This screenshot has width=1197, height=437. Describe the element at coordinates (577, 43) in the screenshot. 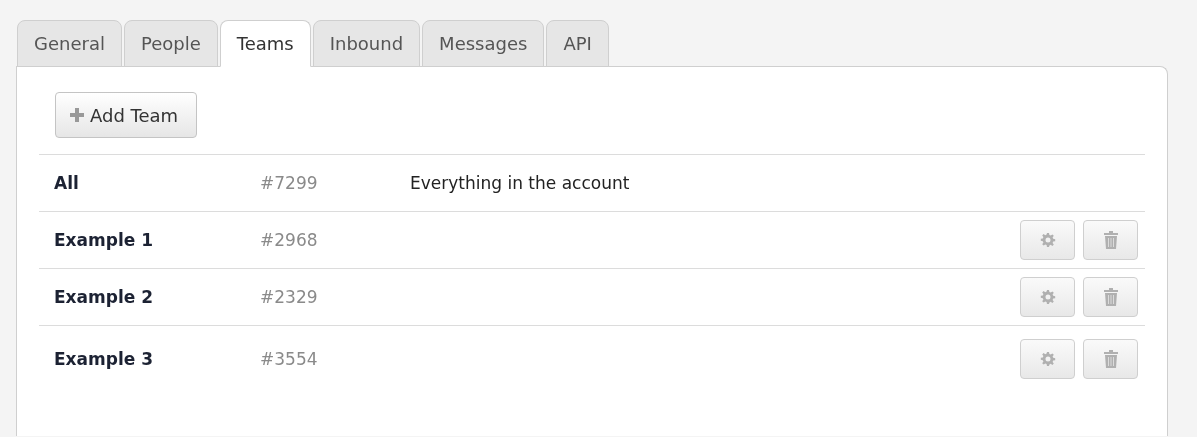

I see `tab: API` at that location.